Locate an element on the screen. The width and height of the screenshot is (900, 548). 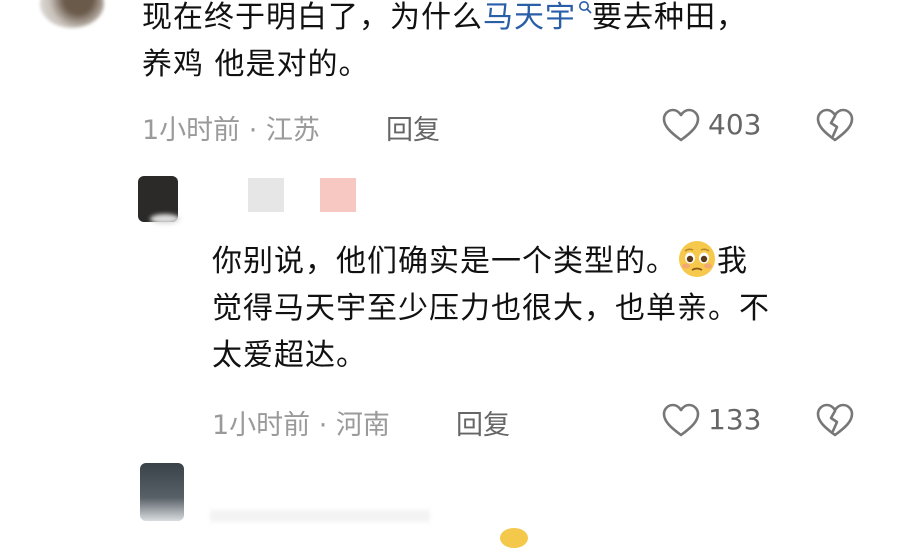
comment-line: 现在终于明白了，为什么马天宇 要去种田， is located at coordinates (444, 17).